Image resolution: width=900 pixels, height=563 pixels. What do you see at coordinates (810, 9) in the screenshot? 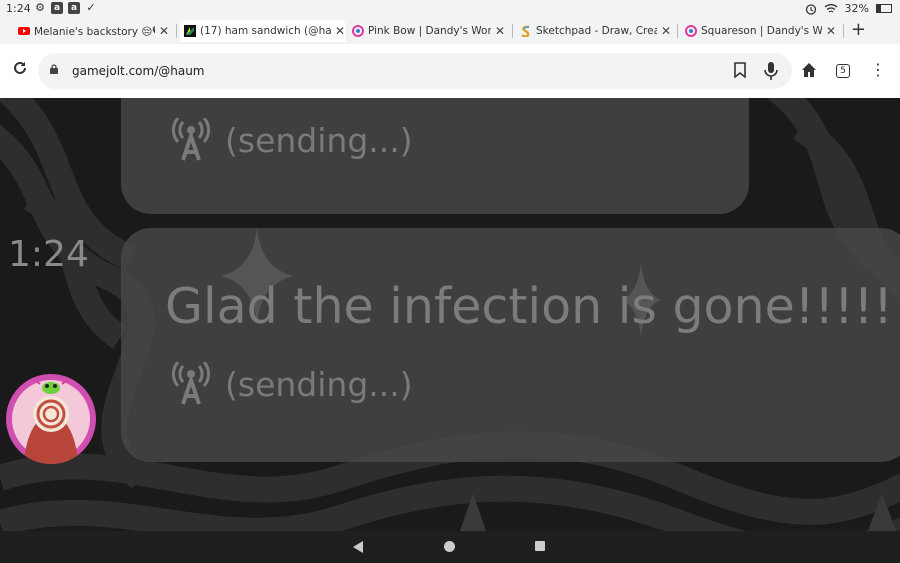
I see `alarm-icon` at bounding box center [810, 9].